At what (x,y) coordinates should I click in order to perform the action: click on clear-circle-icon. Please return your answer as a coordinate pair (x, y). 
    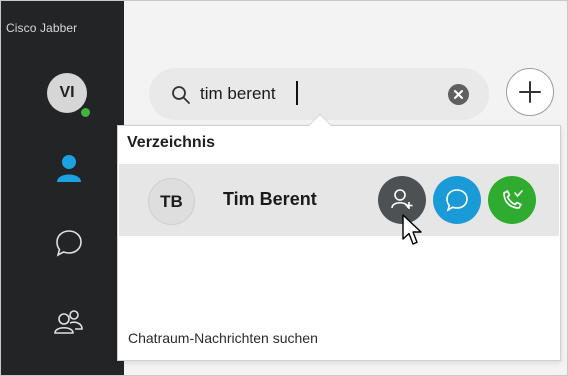
    Looking at the image, I should click on (458, 94).